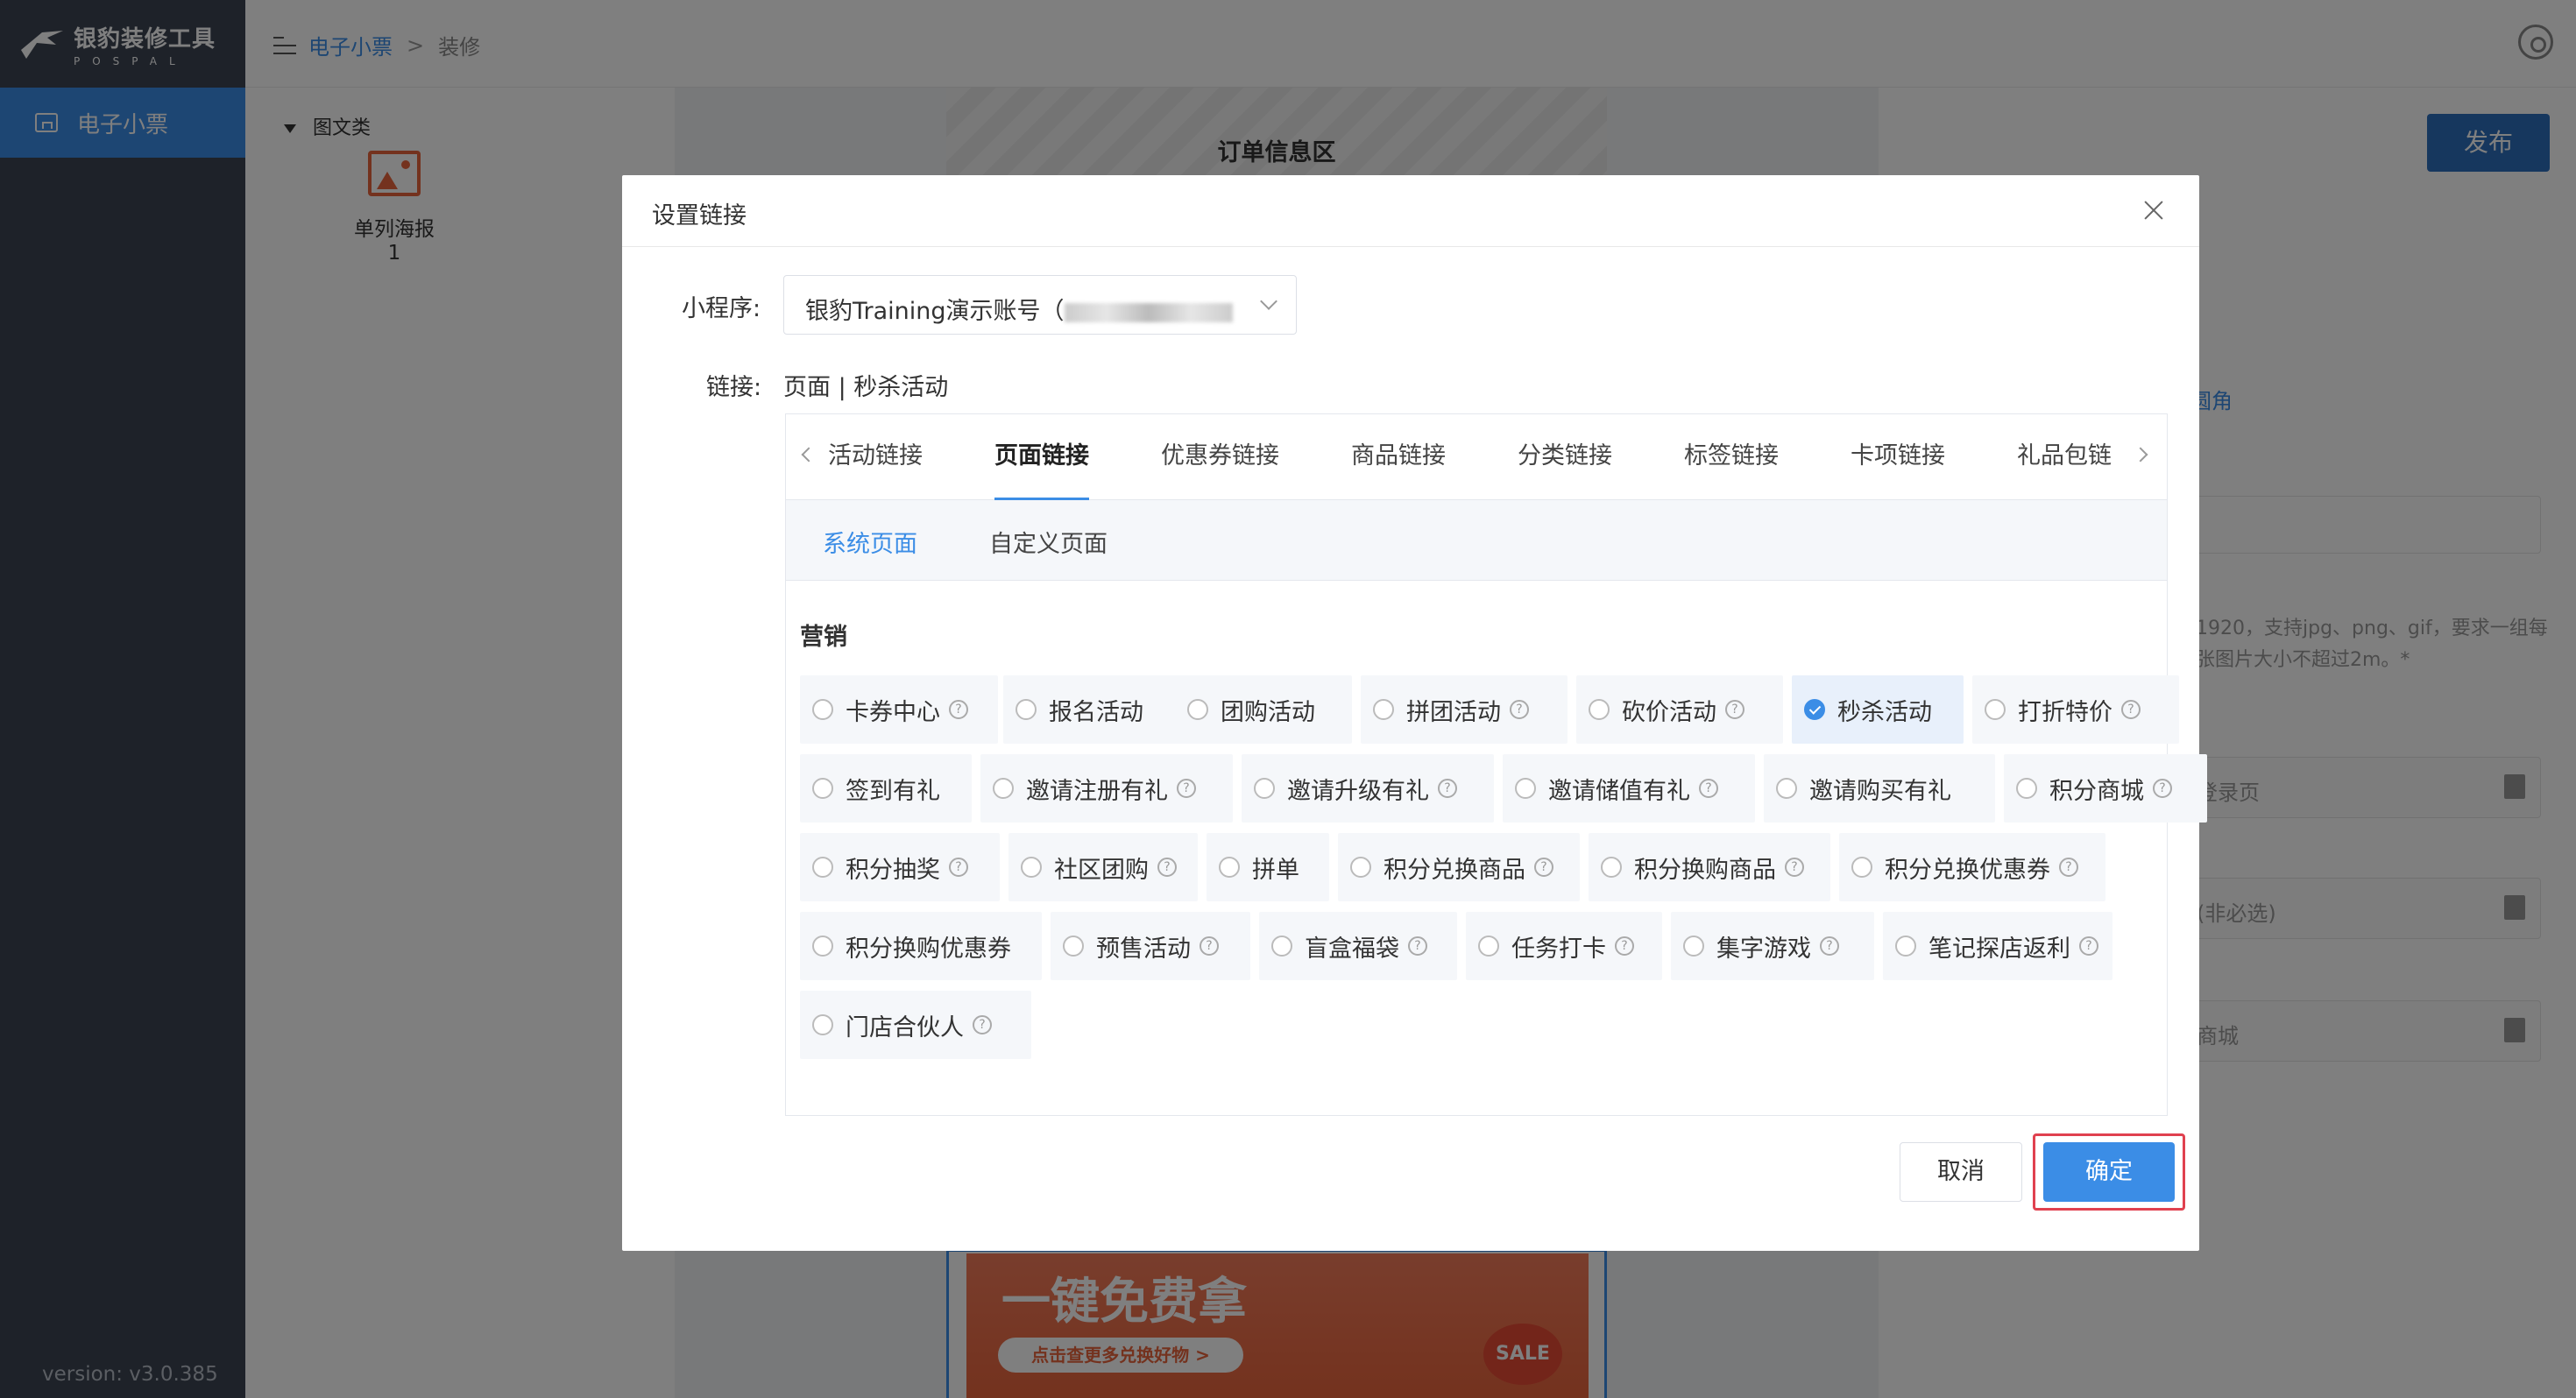 The height and width of the screenshot is (1398, 2576). What do you see at coordinates (893, 791) in the screenshot?
I see `option-label: 签到有礼` at bounding box center [893, 791].